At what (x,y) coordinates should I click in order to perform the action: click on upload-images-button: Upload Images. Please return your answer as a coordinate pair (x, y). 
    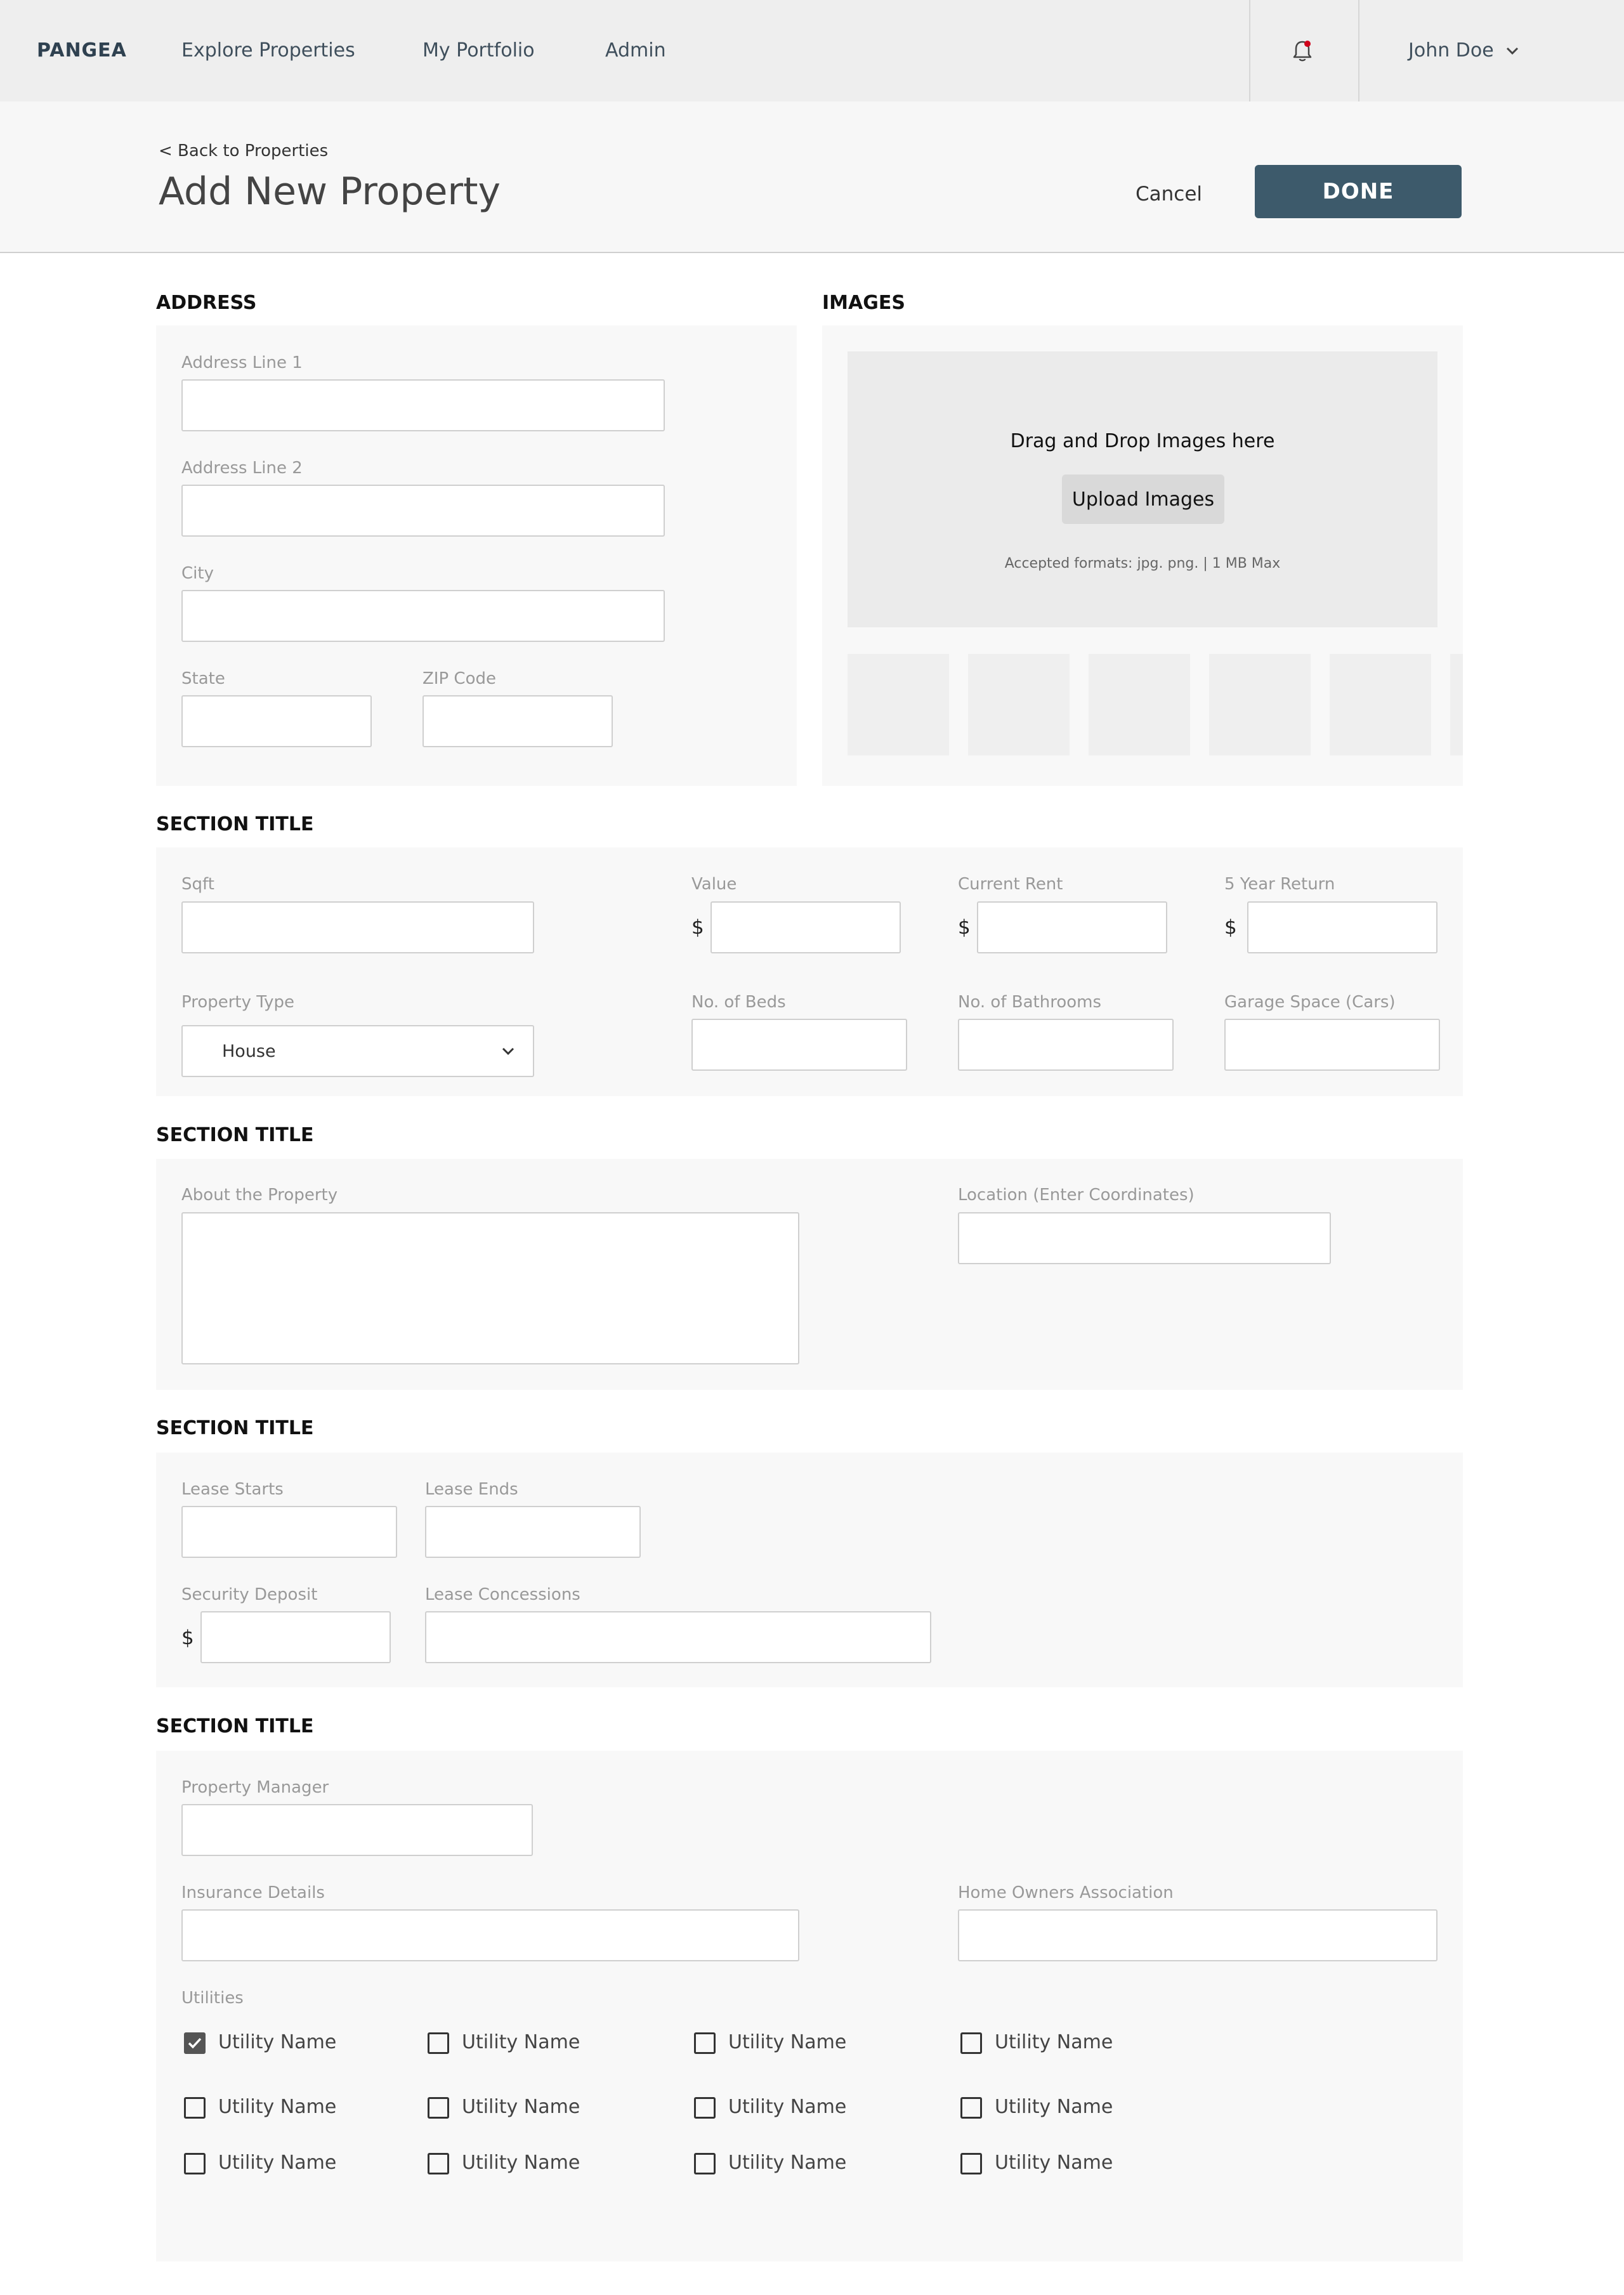
    Looking at the image, I should click on (1143, 499).